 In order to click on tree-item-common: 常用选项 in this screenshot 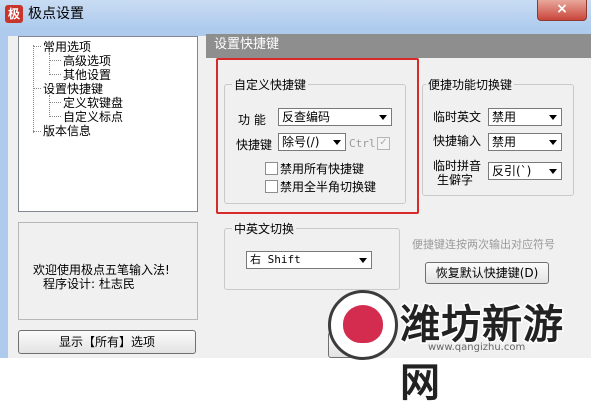, I will do `click(67, 47)`.